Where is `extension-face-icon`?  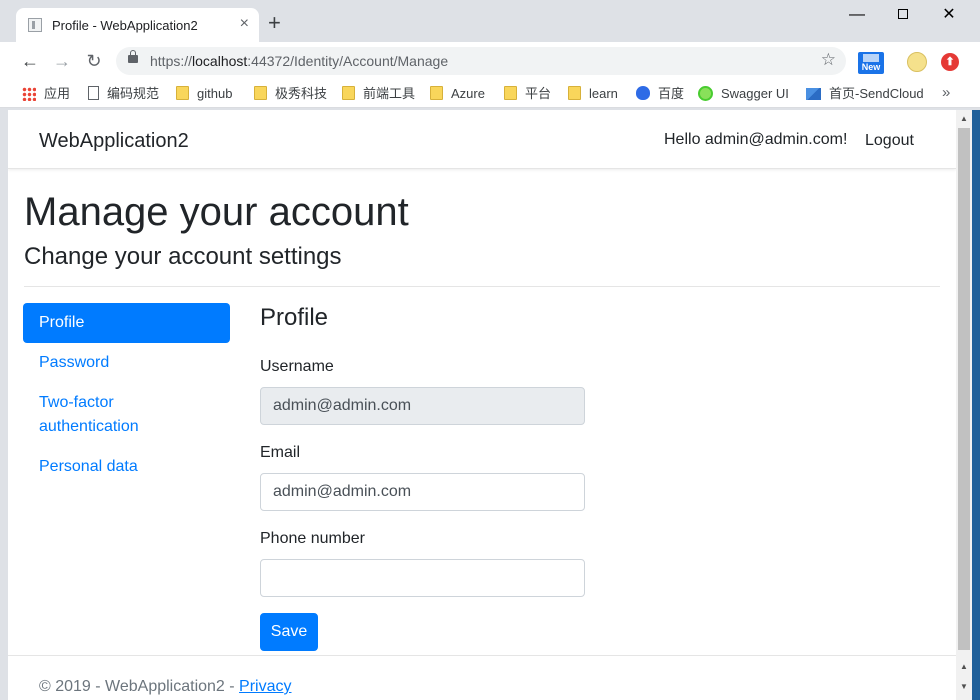
extension-face-icon is located at coordinates (917, 62).